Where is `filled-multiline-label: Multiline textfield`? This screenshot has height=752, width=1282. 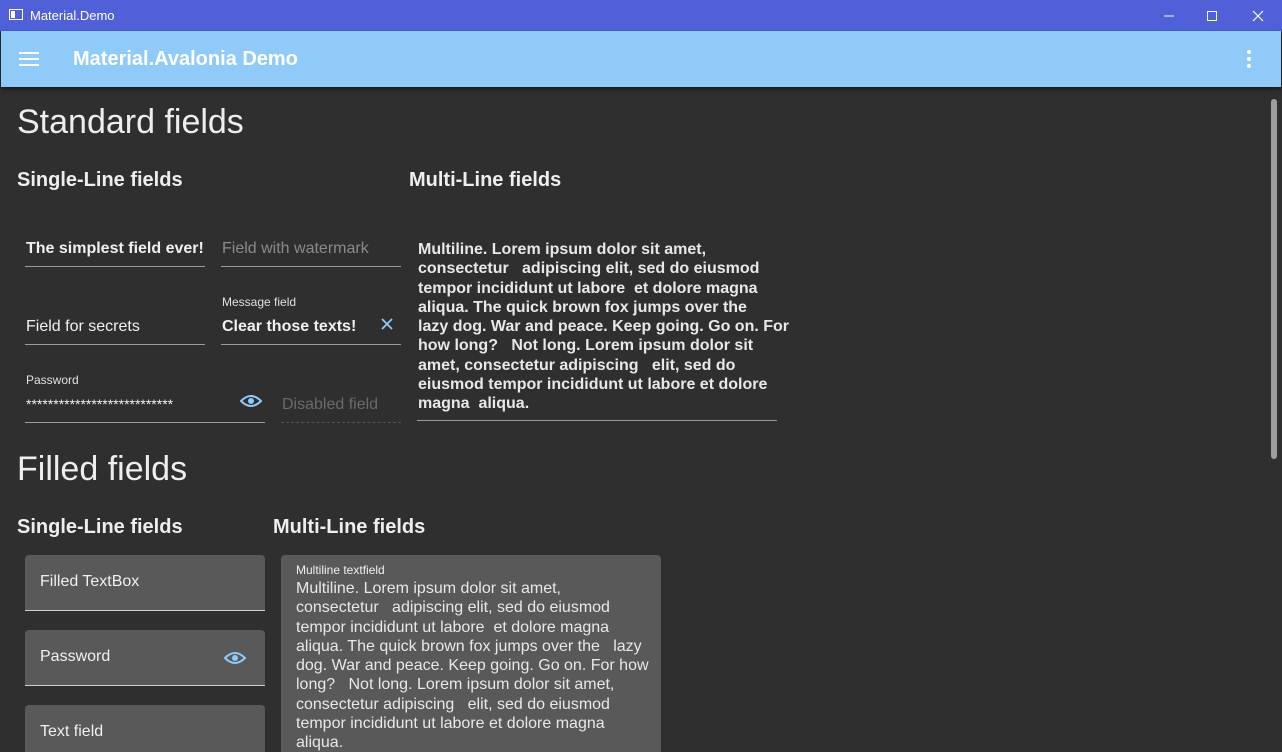 filled-multiline-label: Multiline textfield is located at coordinates (340, 570).